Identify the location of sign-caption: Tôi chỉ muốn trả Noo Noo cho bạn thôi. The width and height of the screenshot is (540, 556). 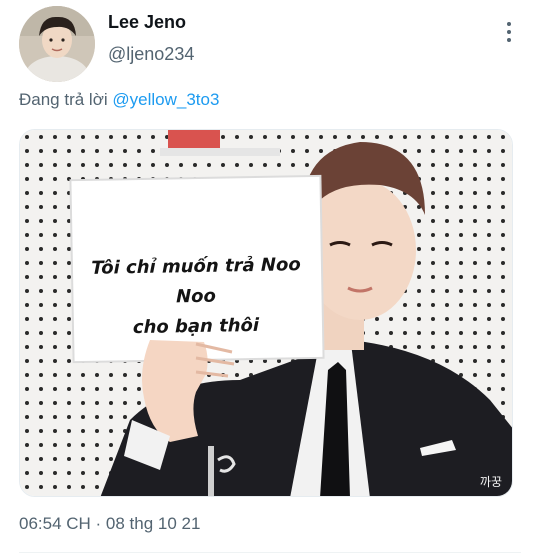
(196, 297).